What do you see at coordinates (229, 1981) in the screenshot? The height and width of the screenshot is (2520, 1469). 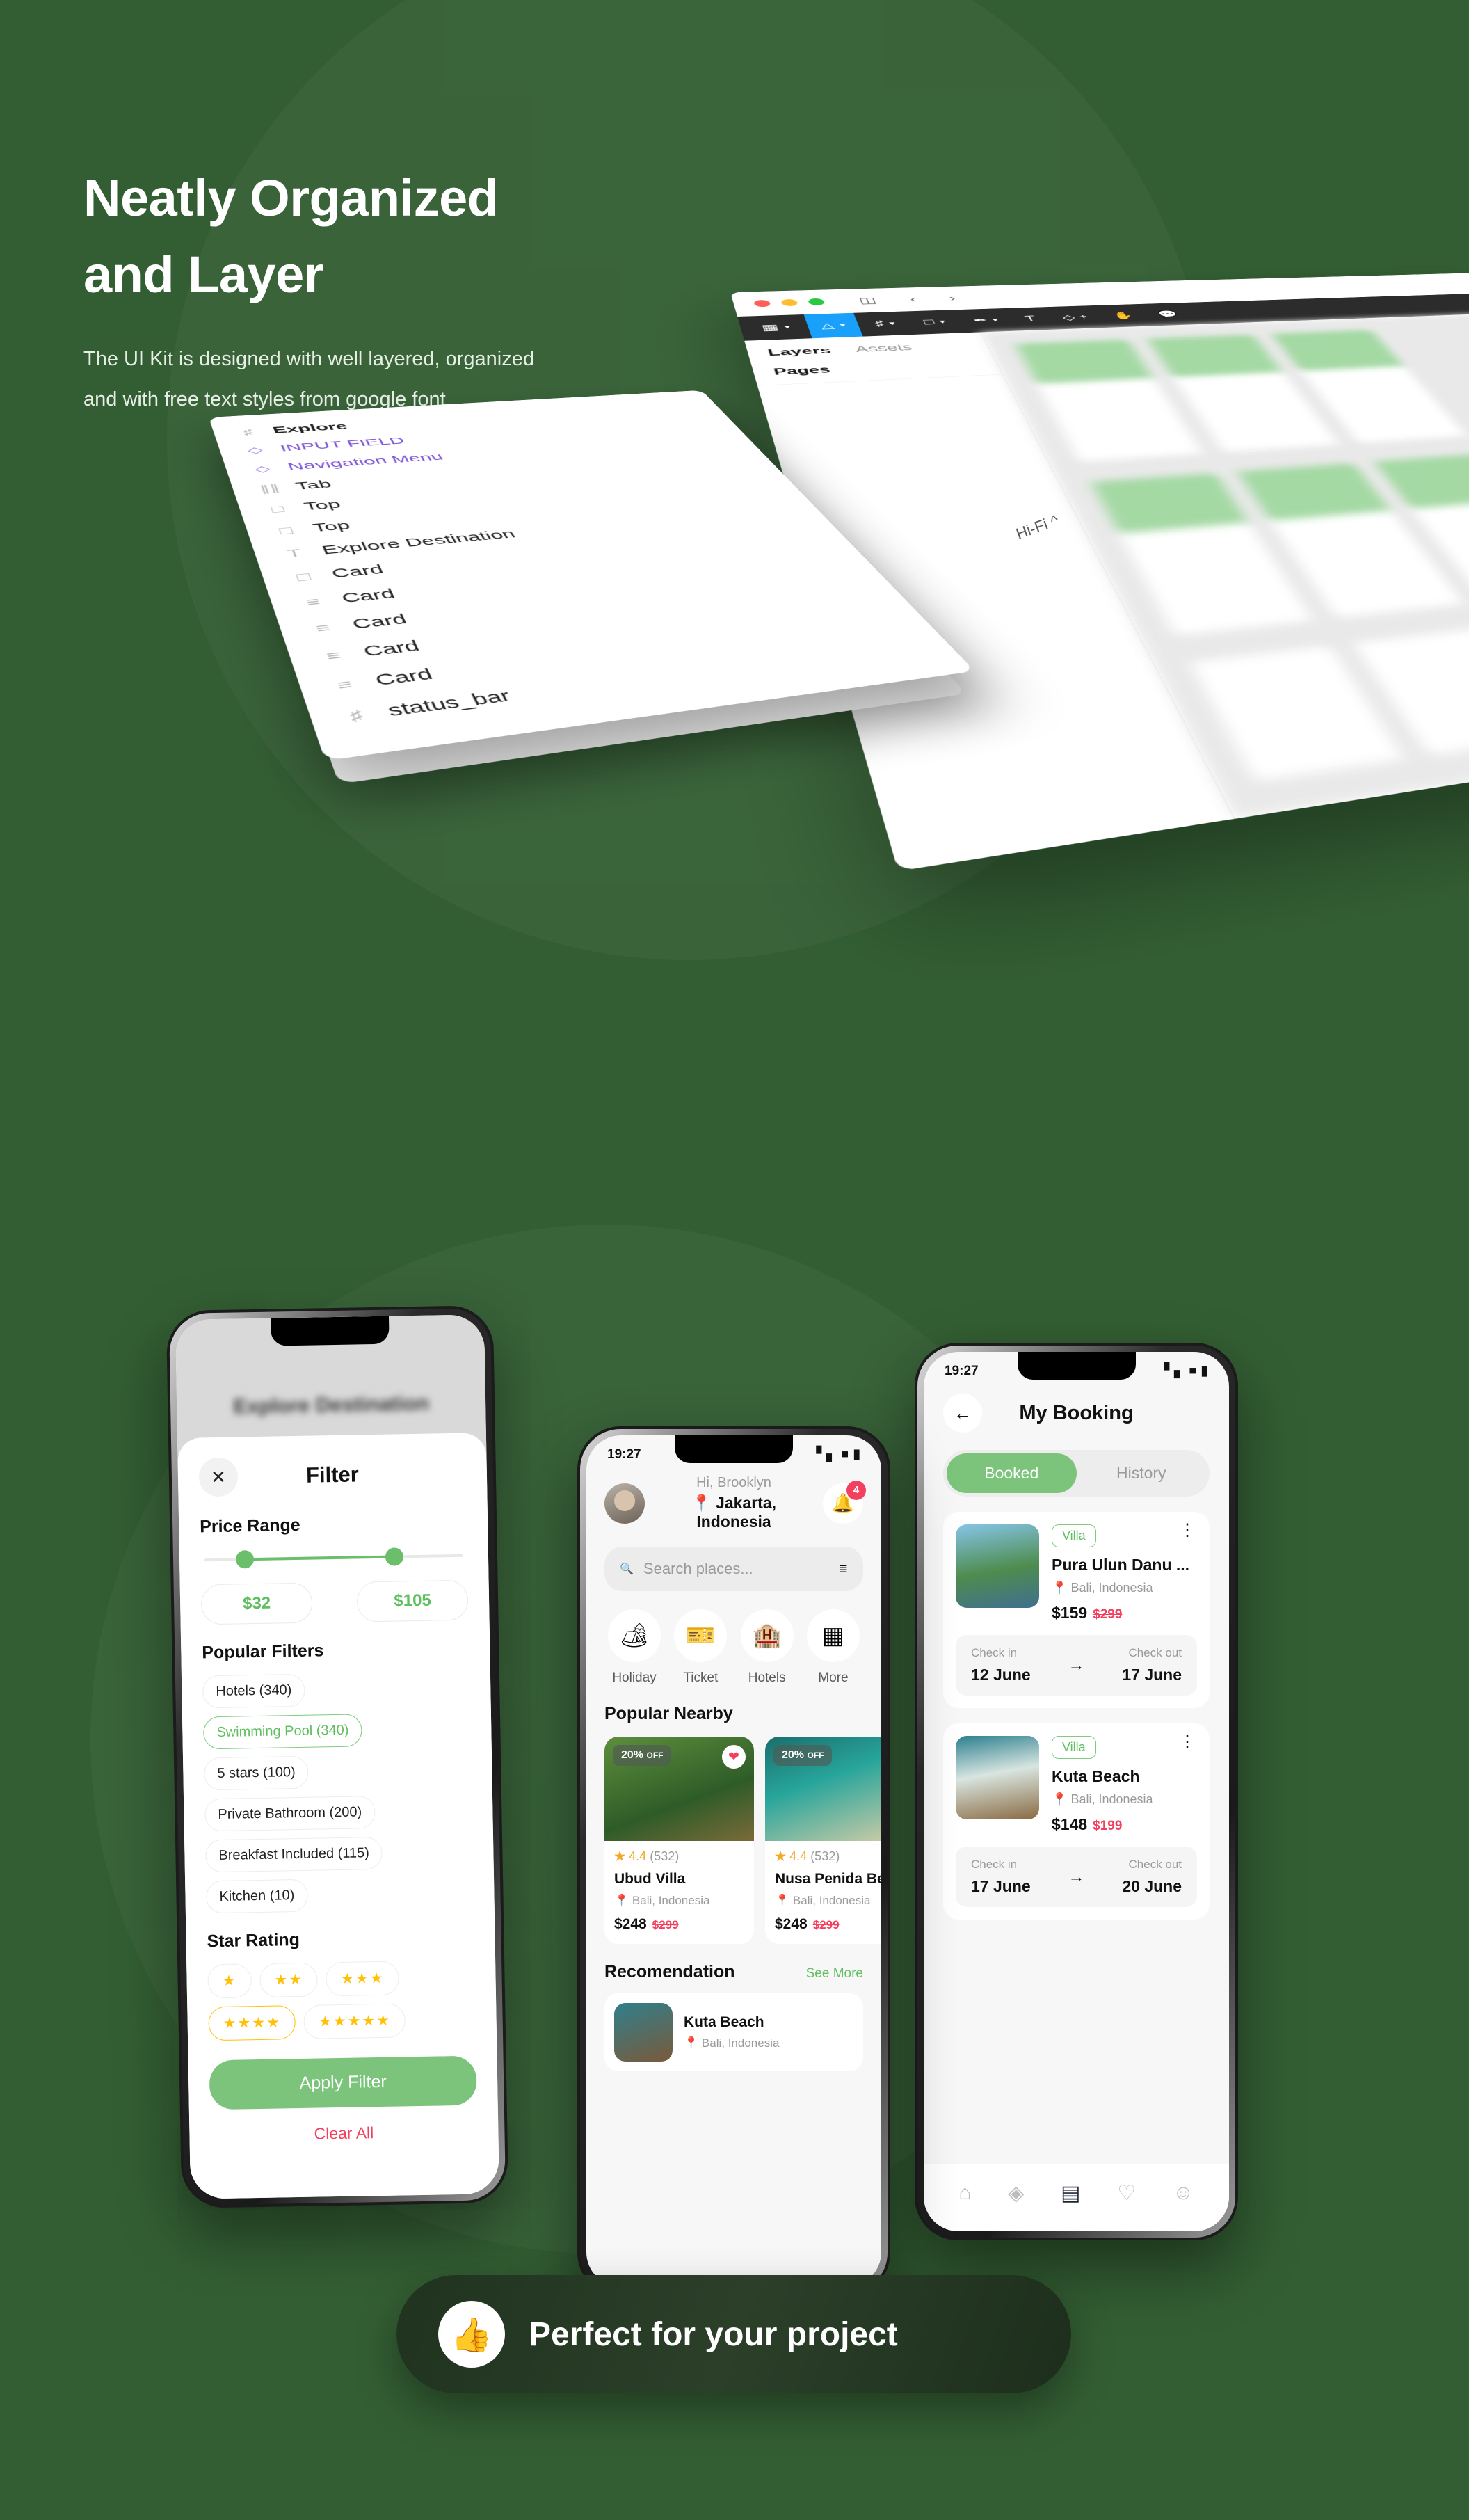 I see `star-chip: ★` at bounding box center [229, 1981].